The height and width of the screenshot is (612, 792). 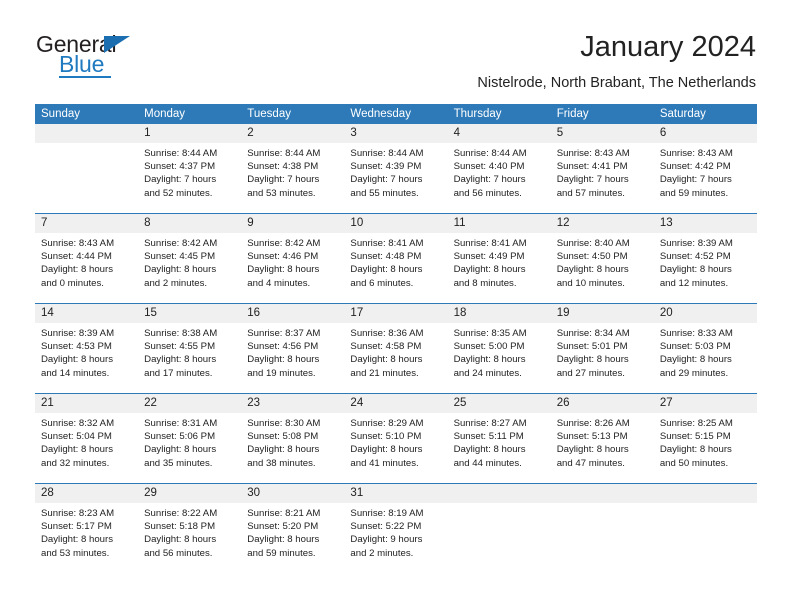 I want to click on day-number: 11, so click(x=499, y=223).